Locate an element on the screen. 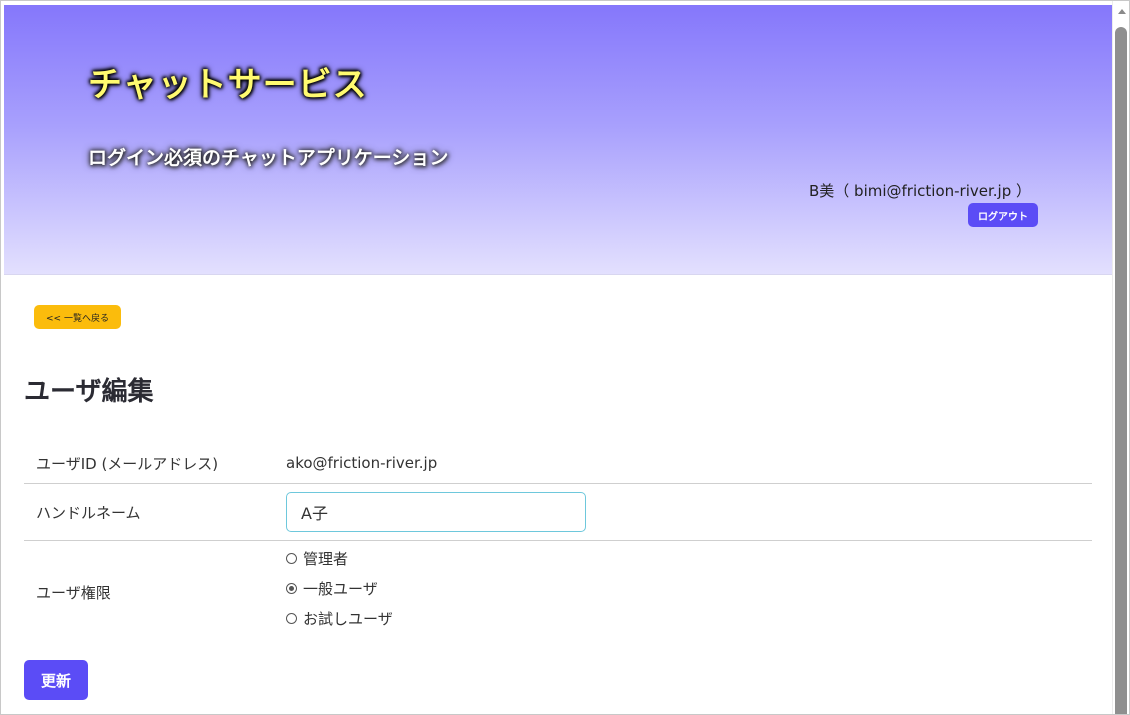 The height and width of the screenshot is (715, 1130). handle-name-input is located at coordinates (436, 512).